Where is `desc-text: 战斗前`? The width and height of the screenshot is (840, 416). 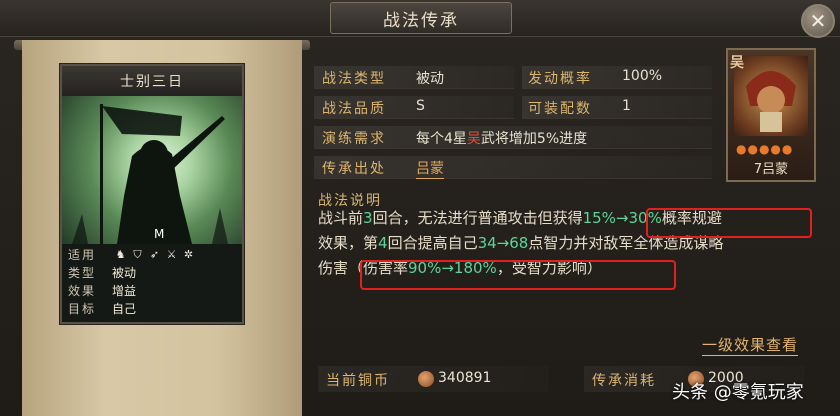
desc-text: 战斗前 is located at coordinates (341, 218).